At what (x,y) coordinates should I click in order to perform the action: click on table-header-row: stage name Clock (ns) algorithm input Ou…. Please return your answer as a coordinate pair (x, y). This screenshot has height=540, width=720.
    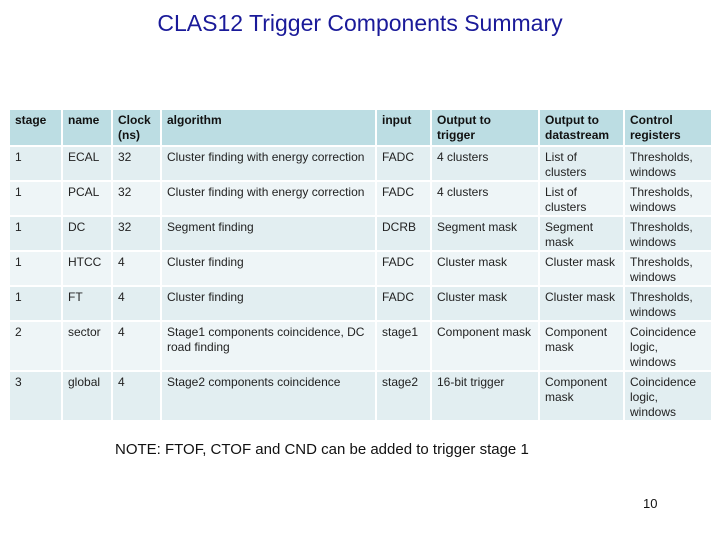
    Looking at the image, I should click on (360, 127).